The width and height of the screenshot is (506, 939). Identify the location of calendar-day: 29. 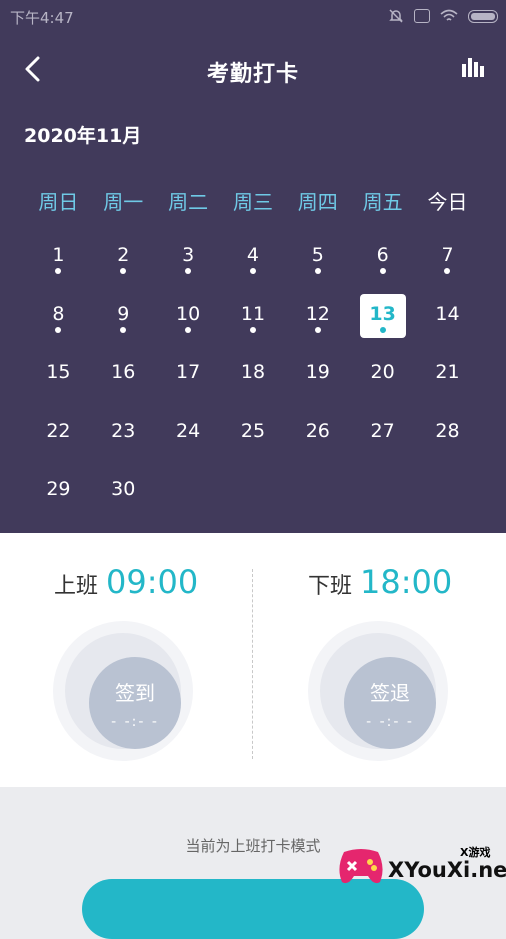
(58, 499).